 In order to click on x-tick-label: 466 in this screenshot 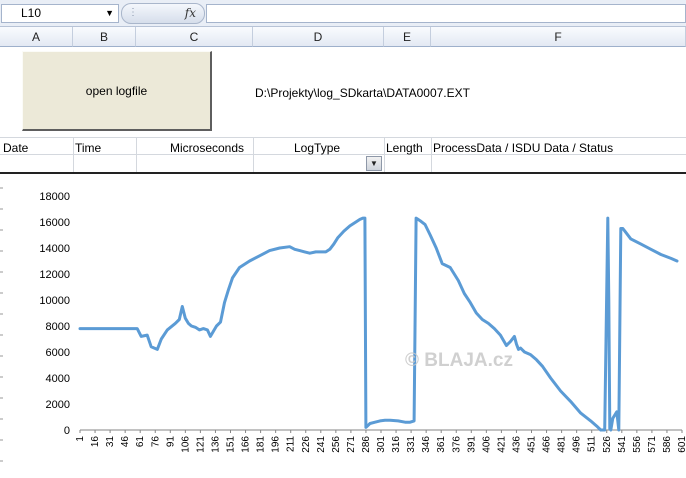, I will do `click(547, 444)`.